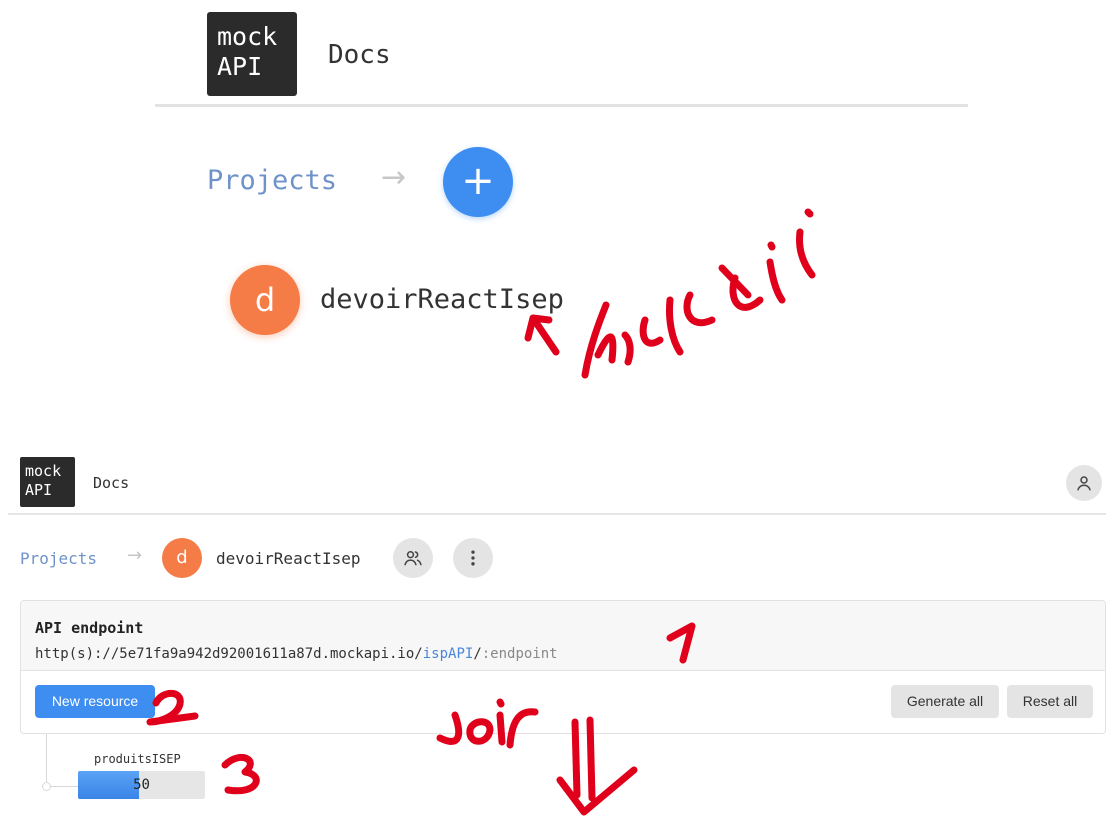 Image resolution: width=1106 pixels, height=830 pixels. What do you see at coordinates (945, 701) in the screenshot?
I see `generate-all-button: Generate all` at bounding box center [945, 701].